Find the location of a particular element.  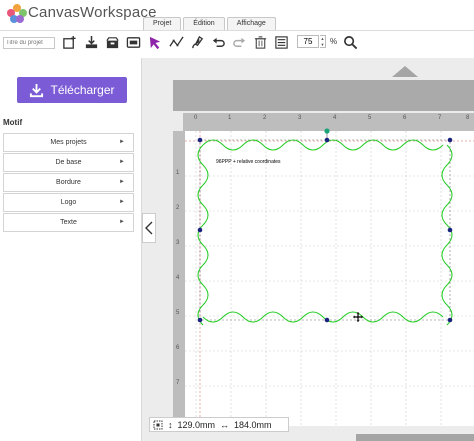

tab-edition: Édition is located at coordinates (204, 23).